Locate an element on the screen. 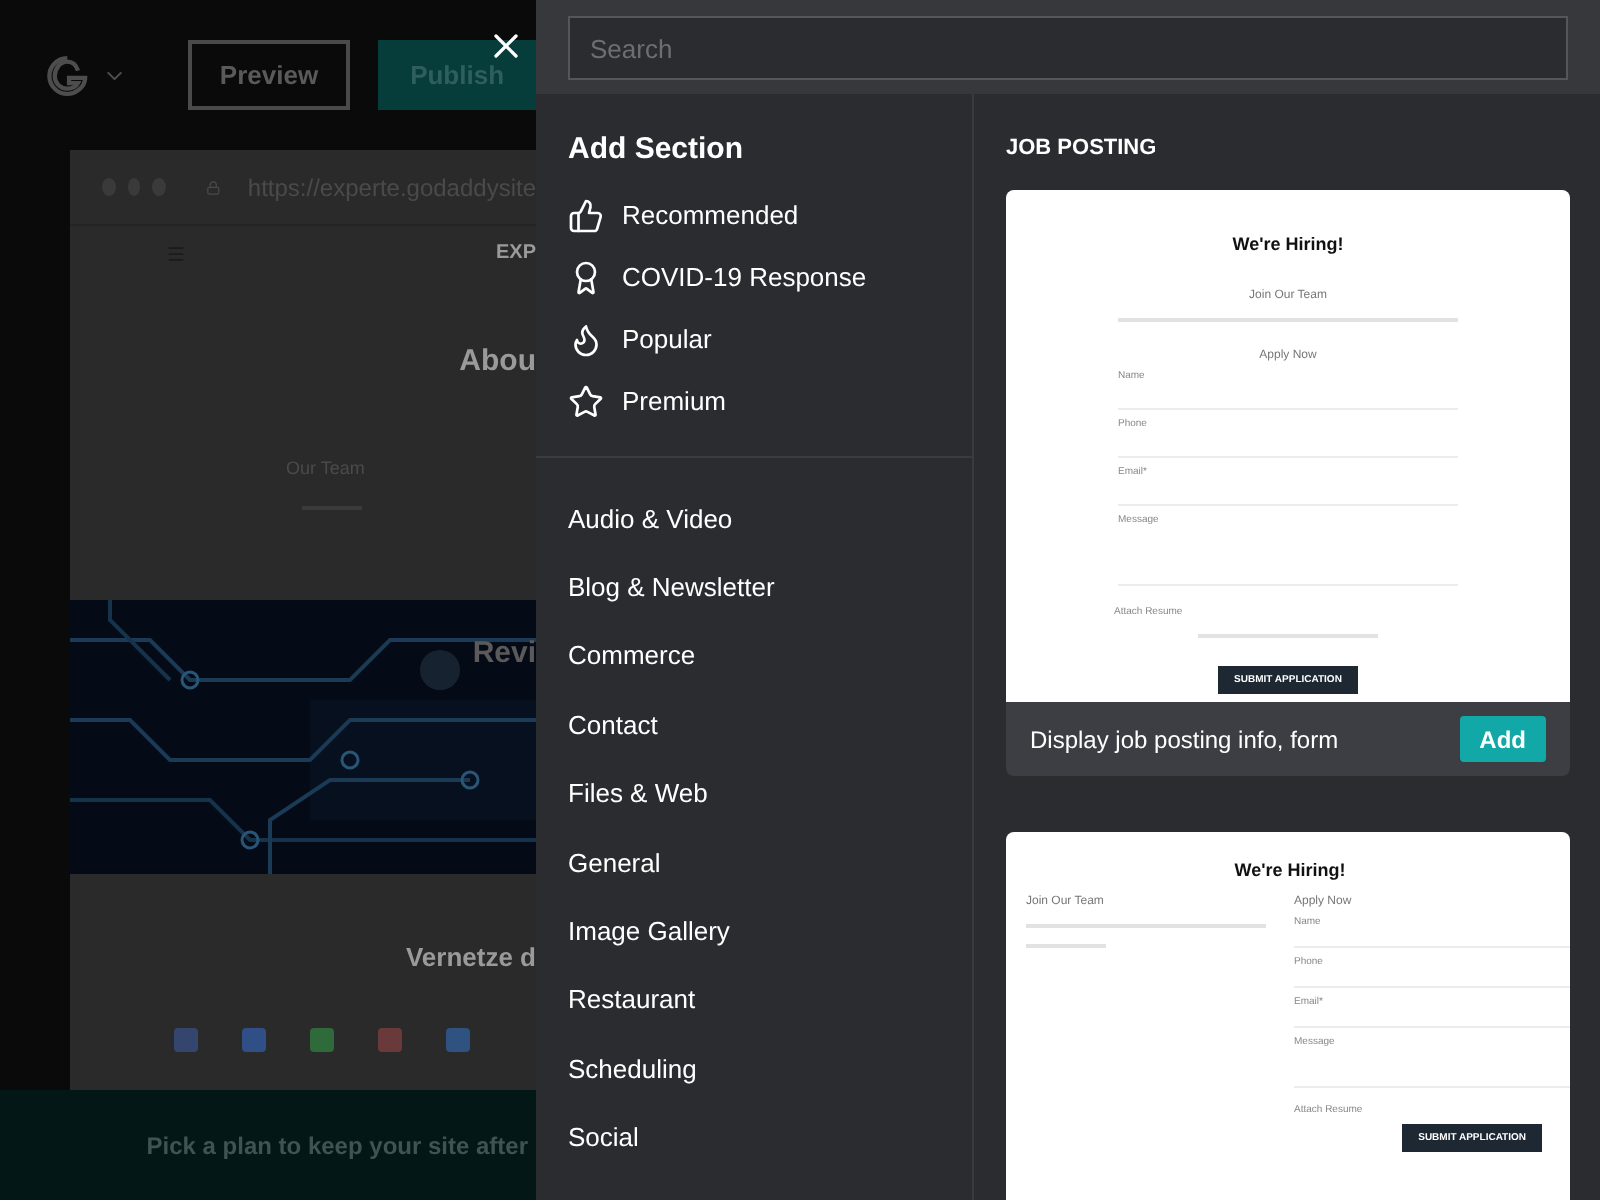  section-heading: Abou is located at coordinates (497, 361).